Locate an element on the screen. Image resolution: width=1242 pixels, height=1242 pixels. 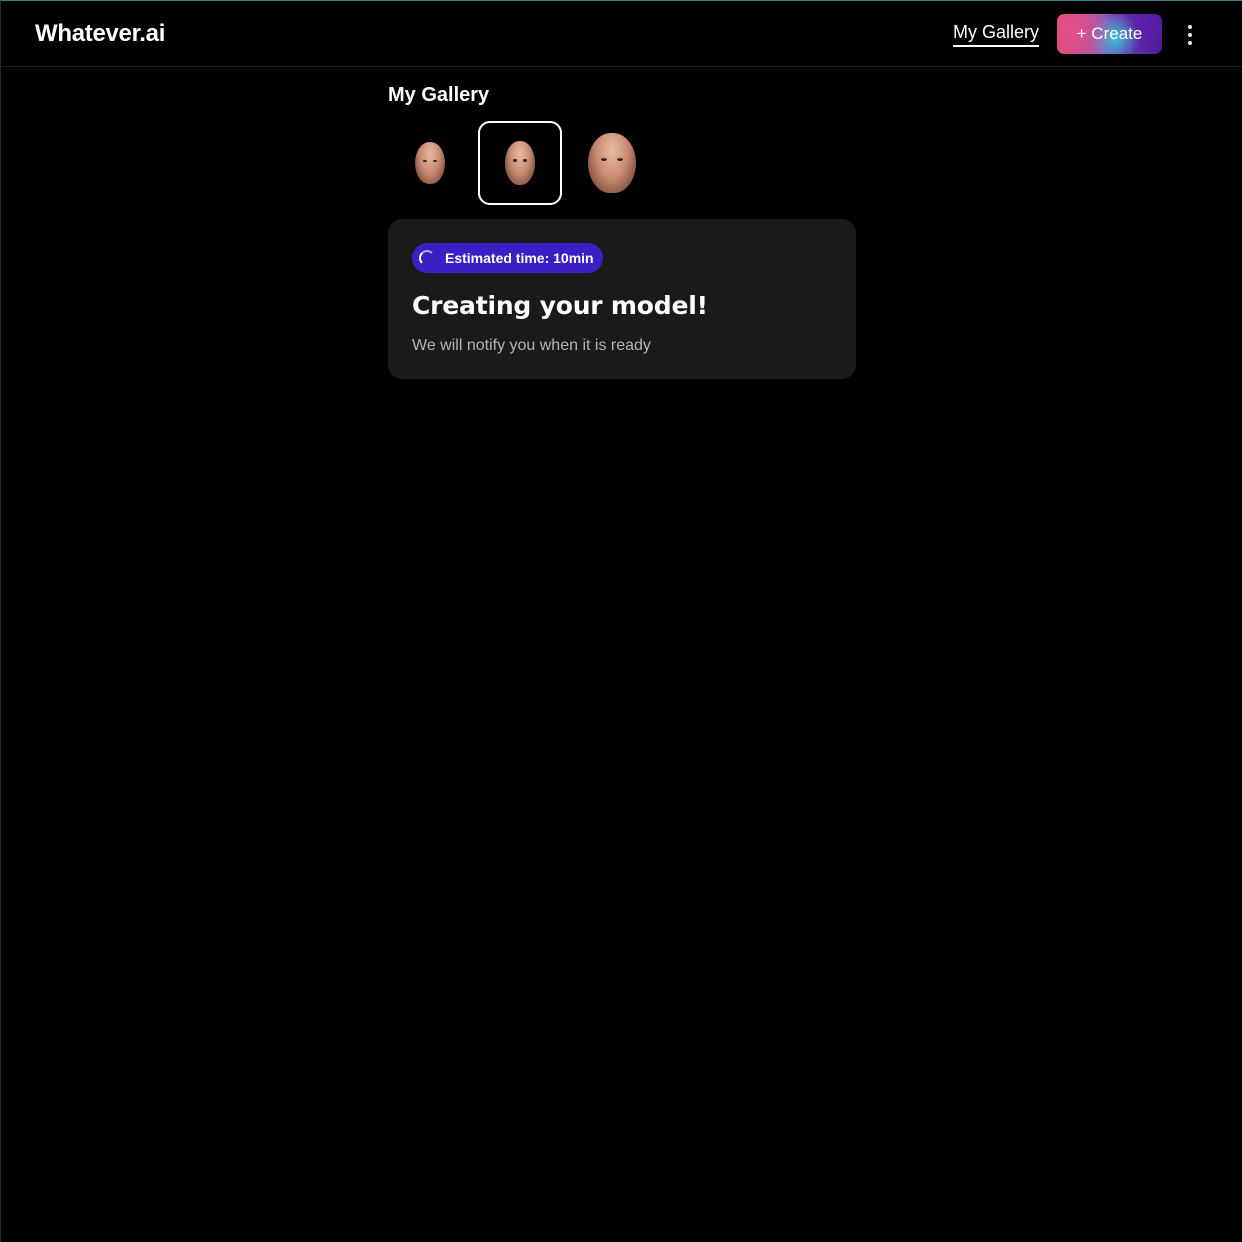
create-button: + Create is located at coordinates (1109, 34).